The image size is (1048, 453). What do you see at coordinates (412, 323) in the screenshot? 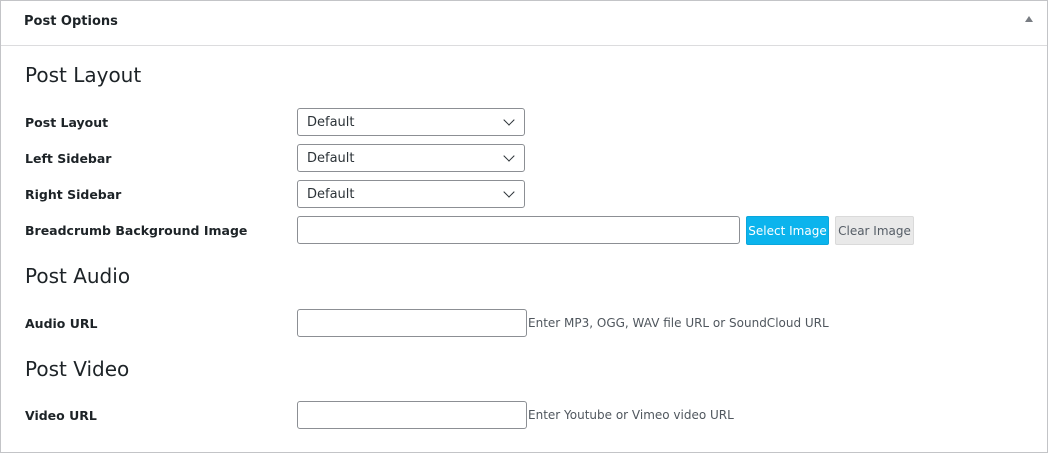
I see `audio-url-input` at bounding box center [412, 323].